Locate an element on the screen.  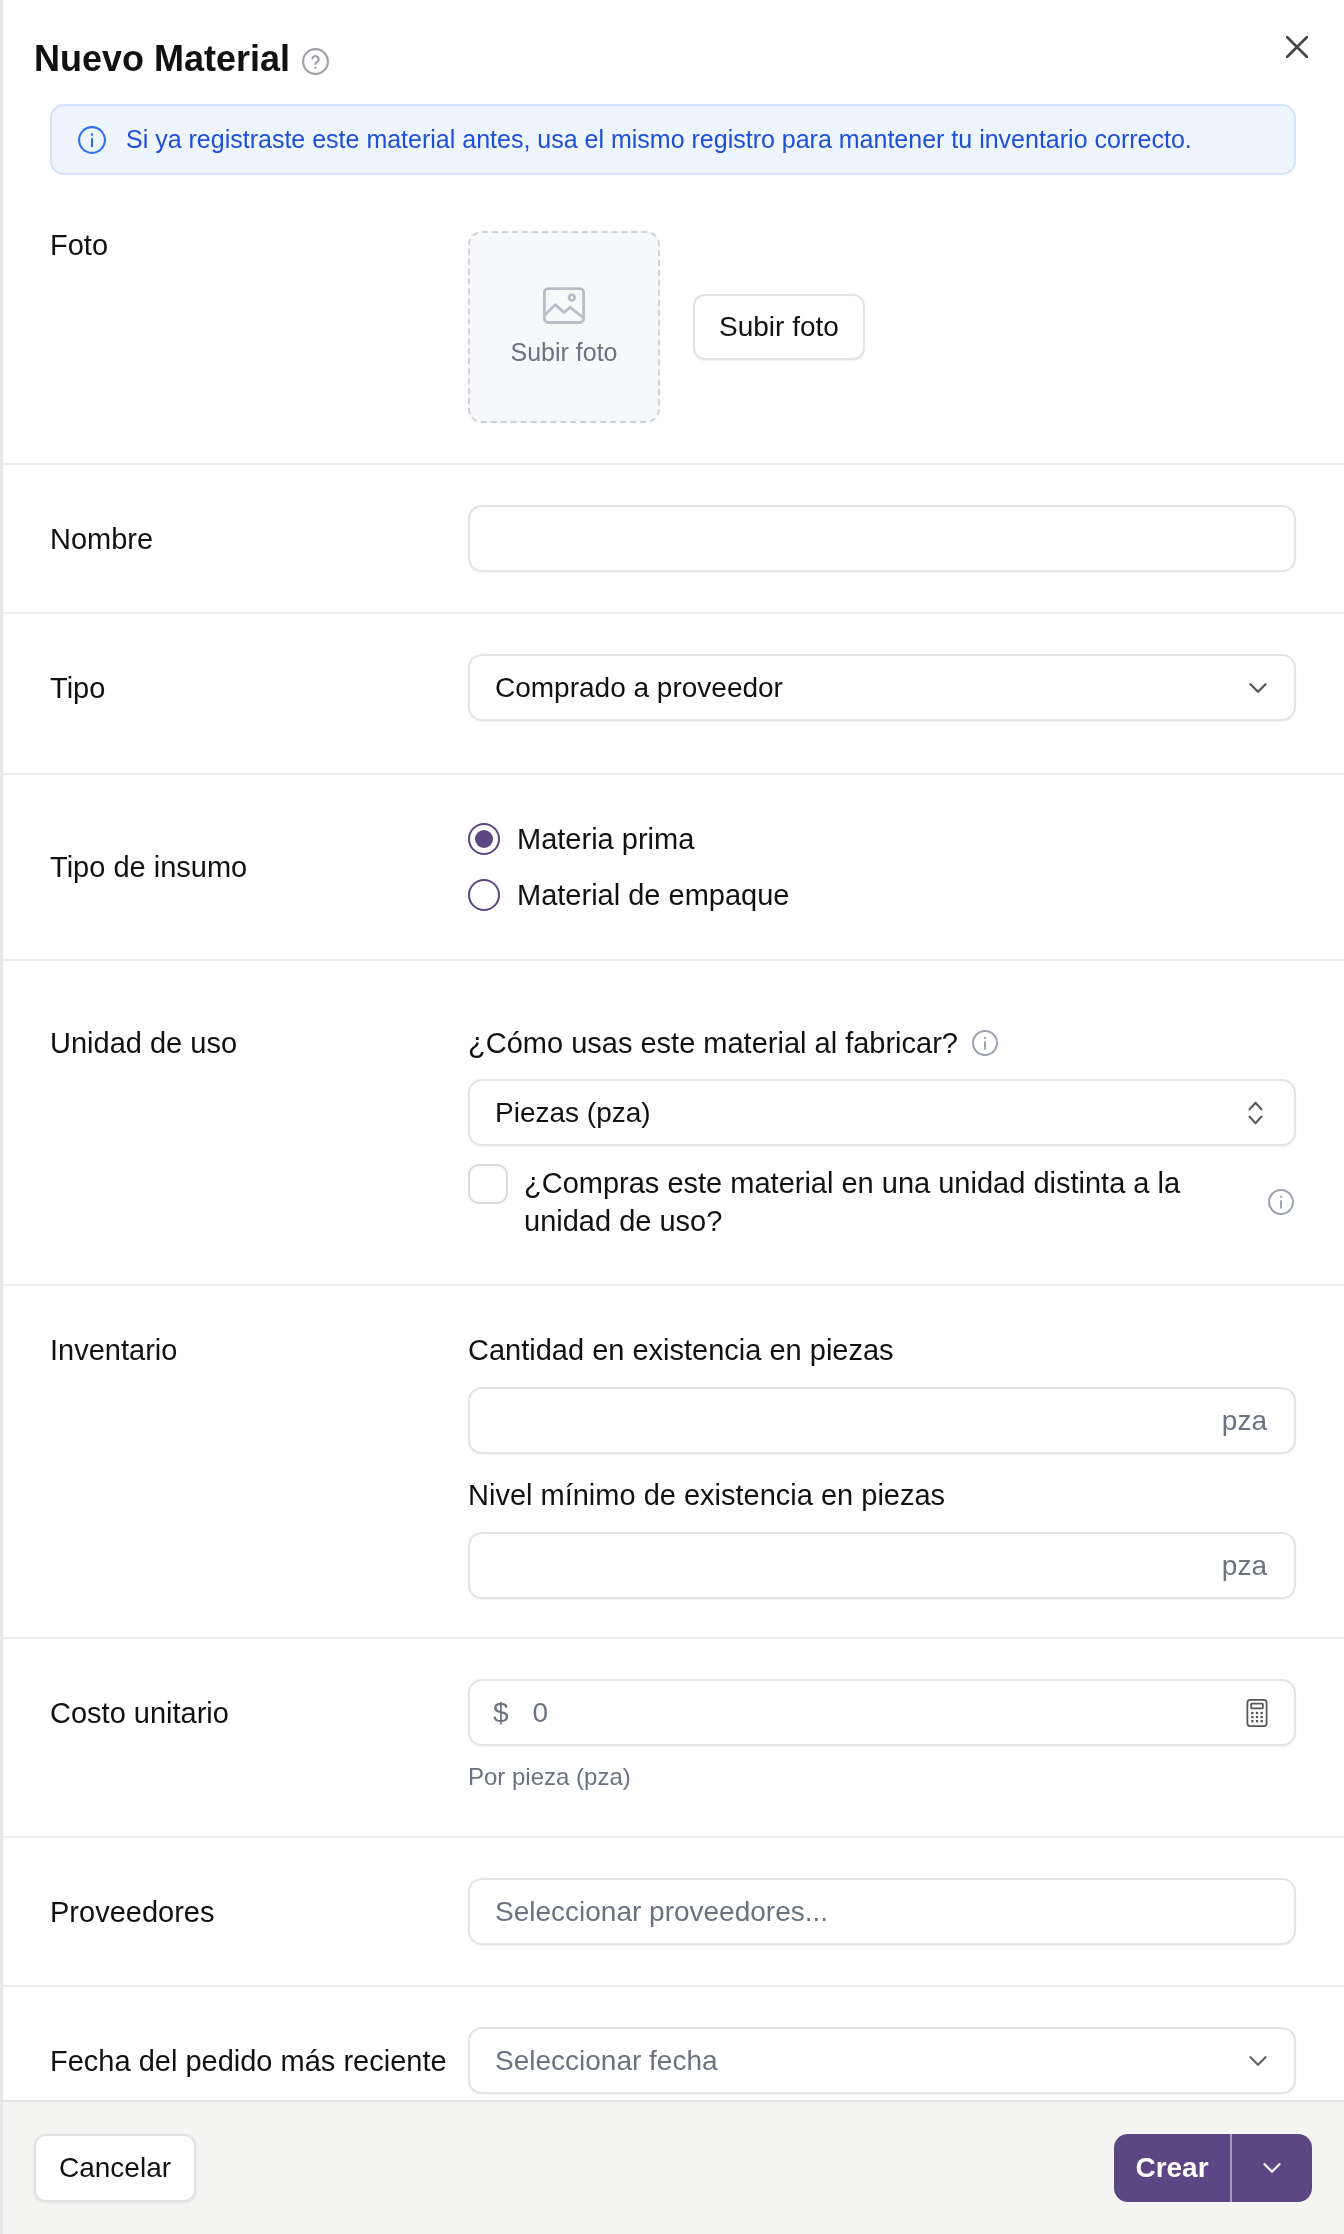
checkbox is located at coordinates (488, 1184).